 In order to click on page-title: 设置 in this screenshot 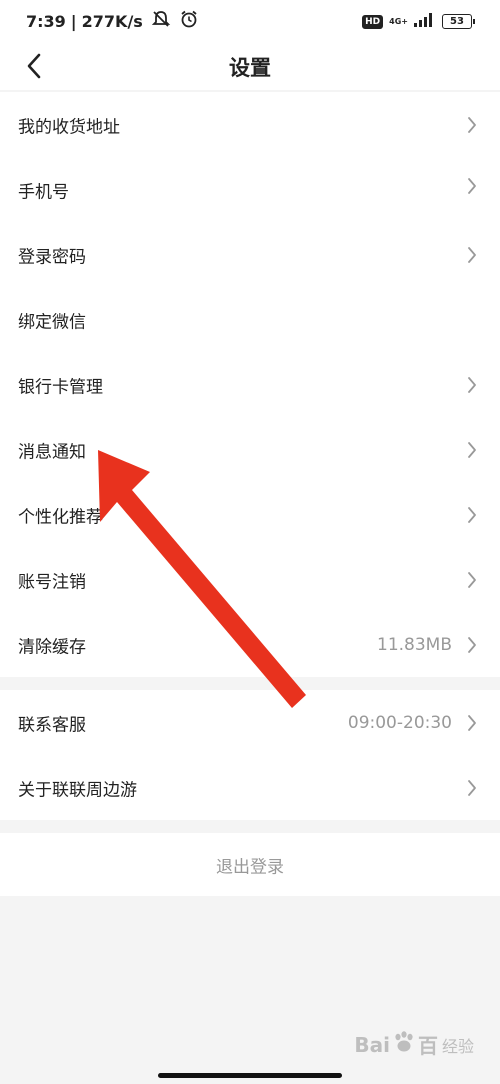, I will do `click(250, 68)`.